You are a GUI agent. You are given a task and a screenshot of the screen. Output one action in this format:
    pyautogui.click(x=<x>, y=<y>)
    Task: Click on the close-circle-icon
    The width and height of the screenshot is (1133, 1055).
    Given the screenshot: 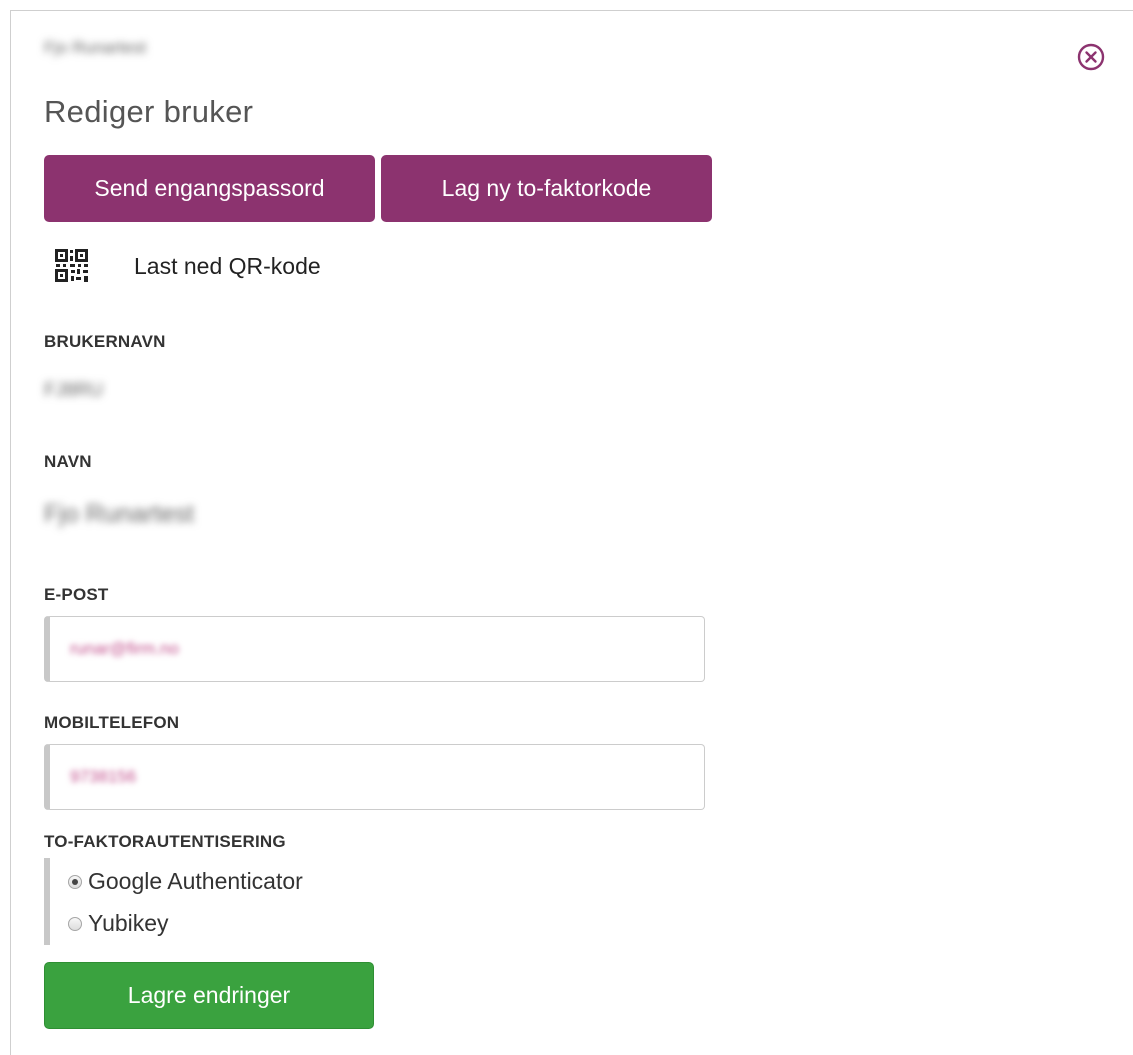 What is the action you would take?
    pyautogui.click(x=1091, y=57)
    